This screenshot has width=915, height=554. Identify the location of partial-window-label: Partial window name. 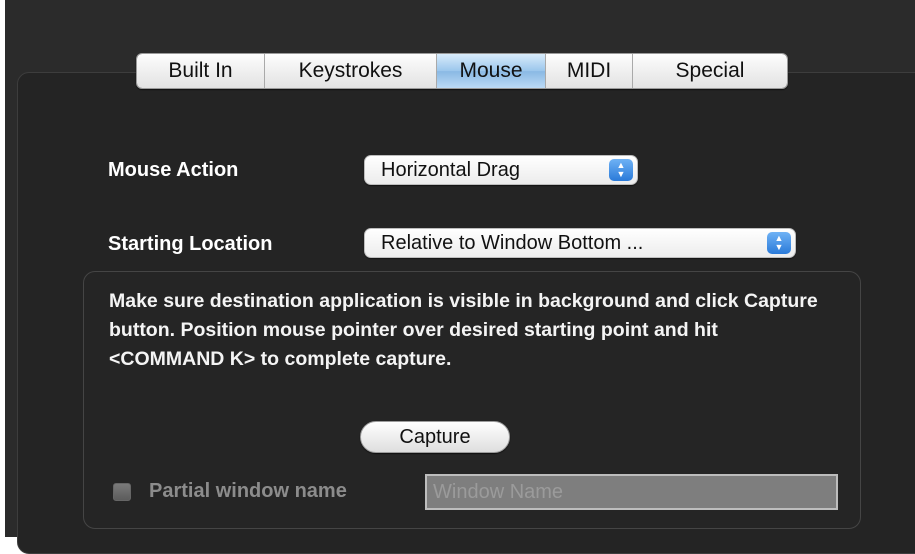
(248, 491).